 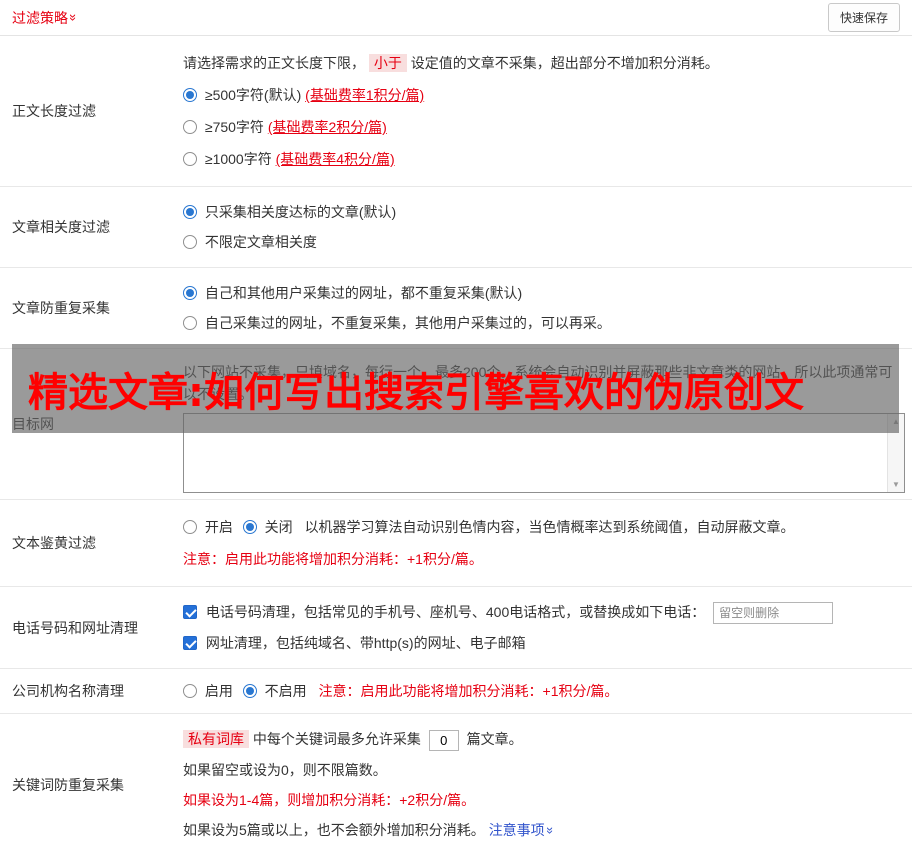 What do you see at coordinates (523, 830) in the screenshot?
I see `notice-link: 注意事项»` at bounding box center [523, 830].